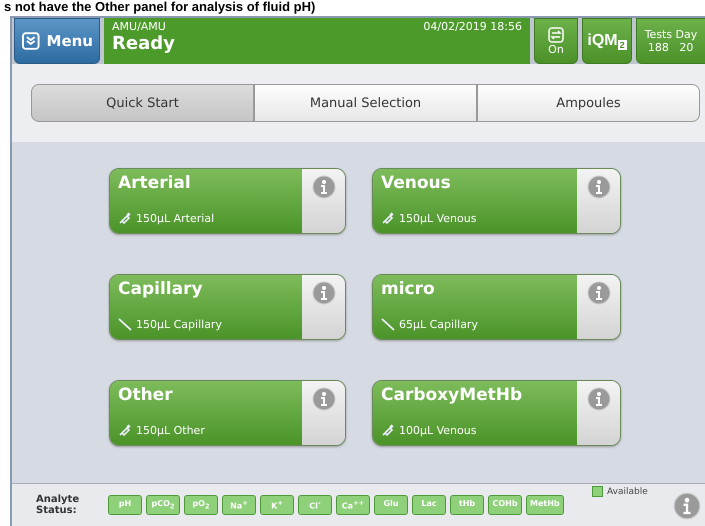 The image size is (705, 526). What do you see at coordinates (475, 307) in the screenshot?
I see `sample-type-button: micro 65µL Capillary` at bounding box center [475, 307].